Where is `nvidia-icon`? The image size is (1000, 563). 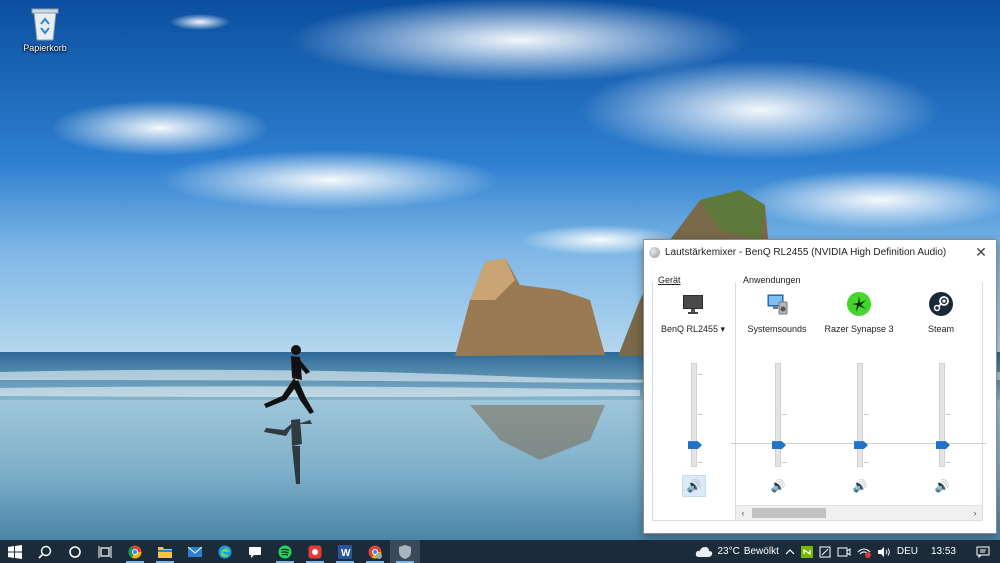
nvidia-icon is located at coordinates (806, 551).